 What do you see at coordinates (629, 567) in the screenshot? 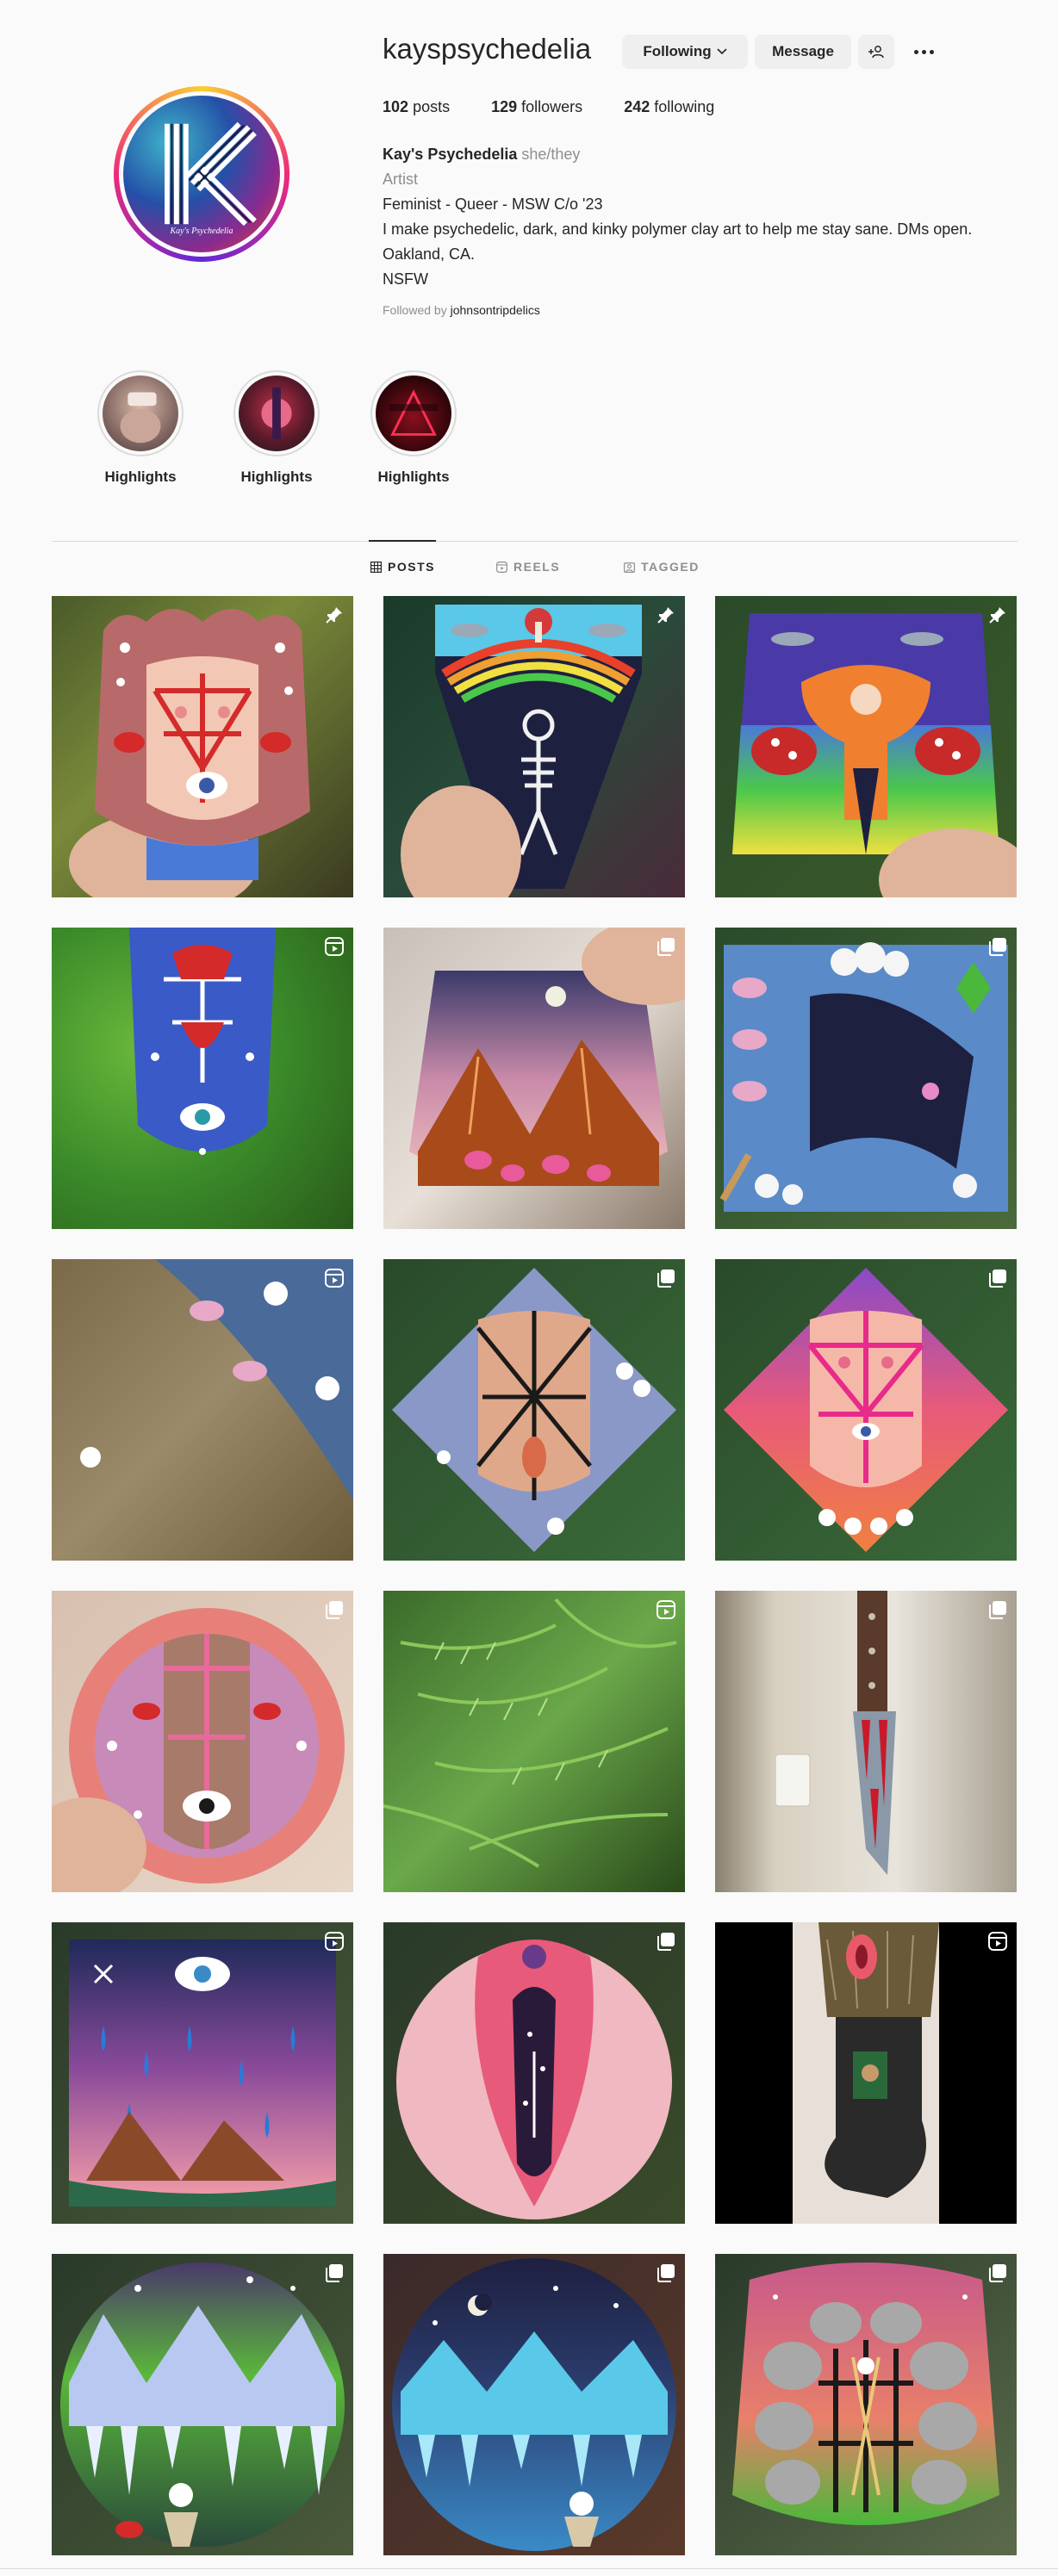
I see `tagged-icon` at bounding box center [629, 567].